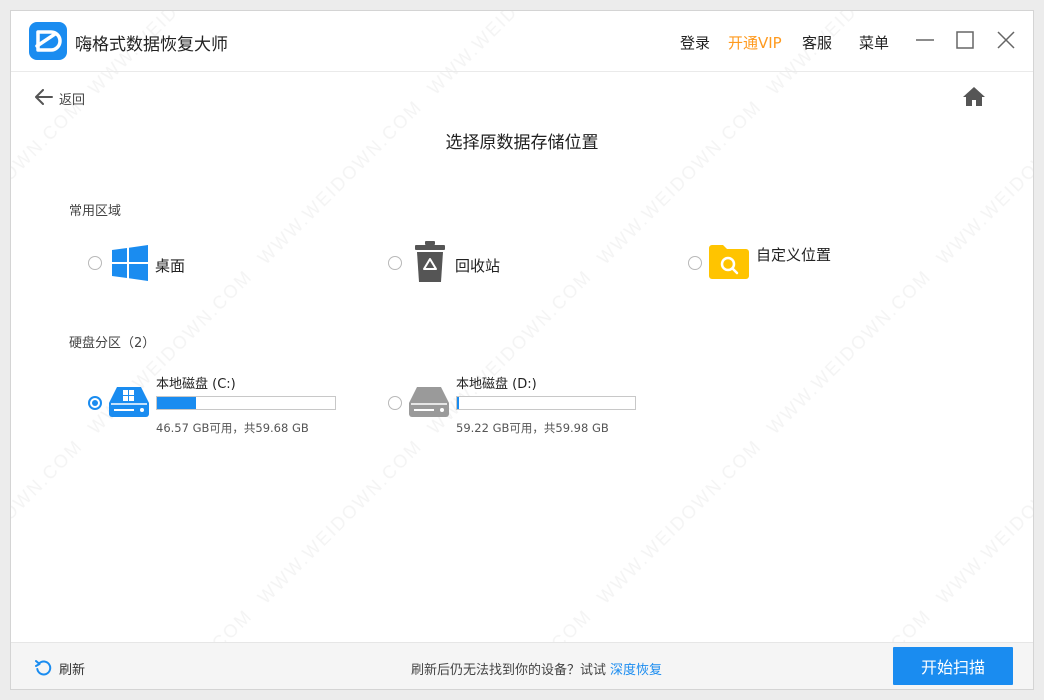 The height and width of the screenshot is (700, 1044). Describe the element at coordinates (522, 143) in the screenshot. I see `page-title: 选择原数据存储位置` at that location.